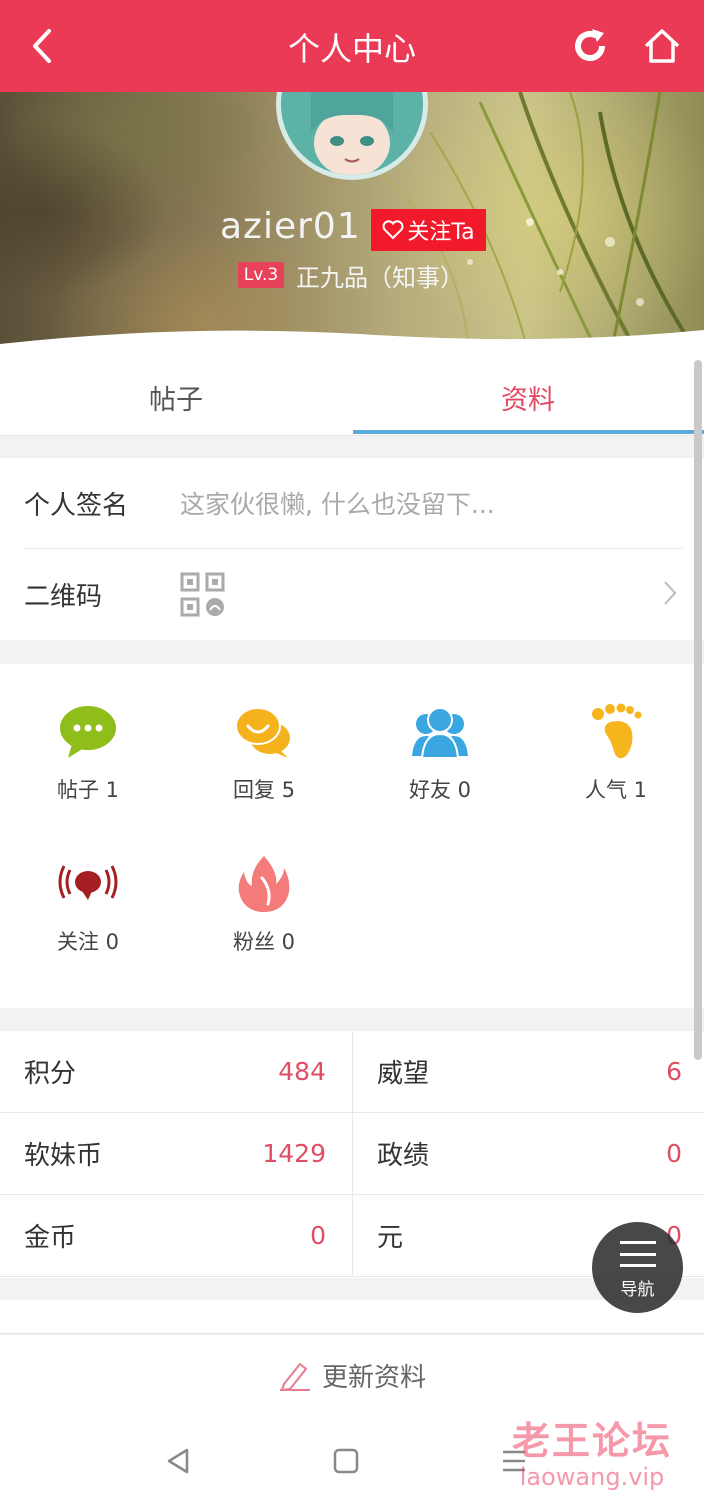  I want to click on credit-label: 威望, so click(403, 1074).